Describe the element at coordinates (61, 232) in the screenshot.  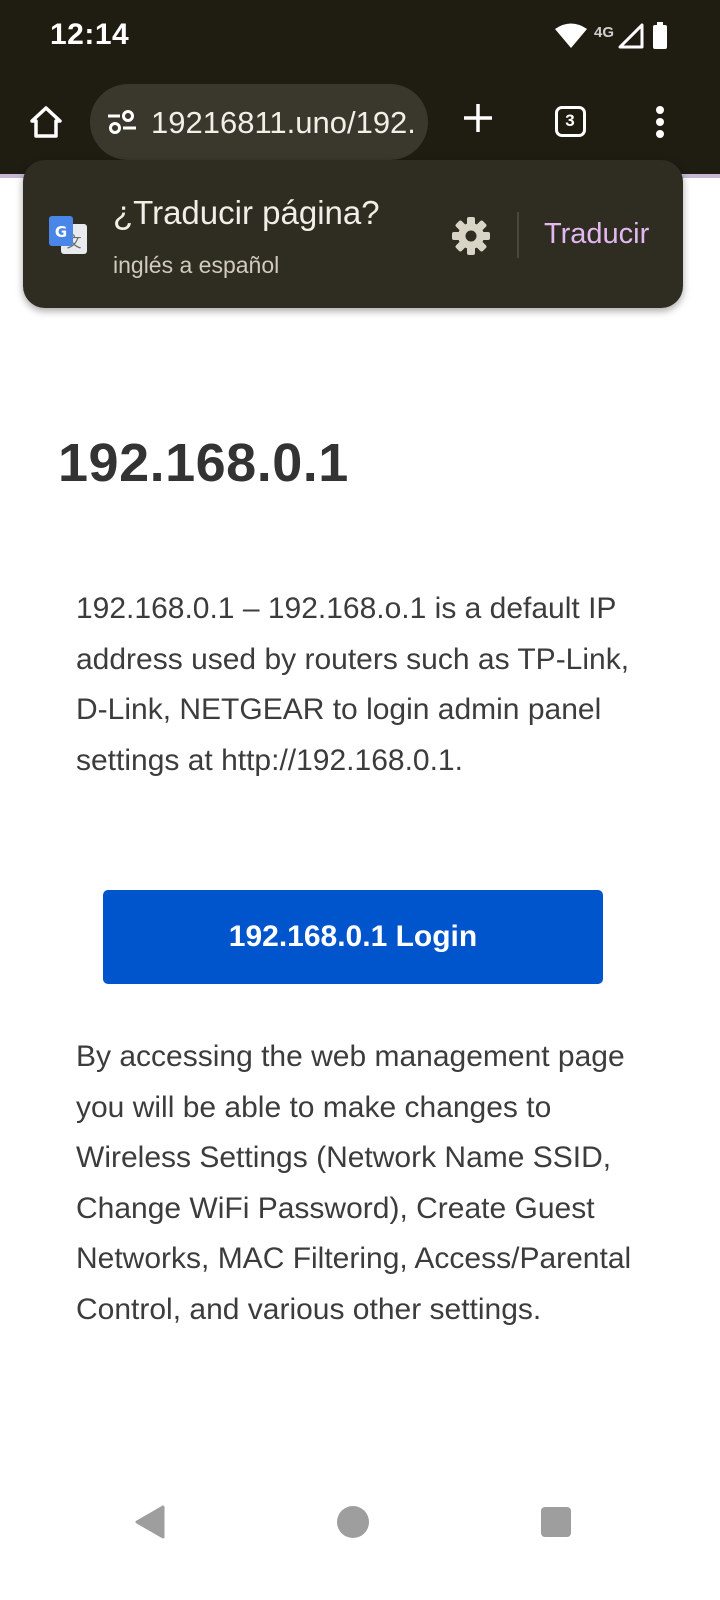
I see `svg-text: G` at that location.